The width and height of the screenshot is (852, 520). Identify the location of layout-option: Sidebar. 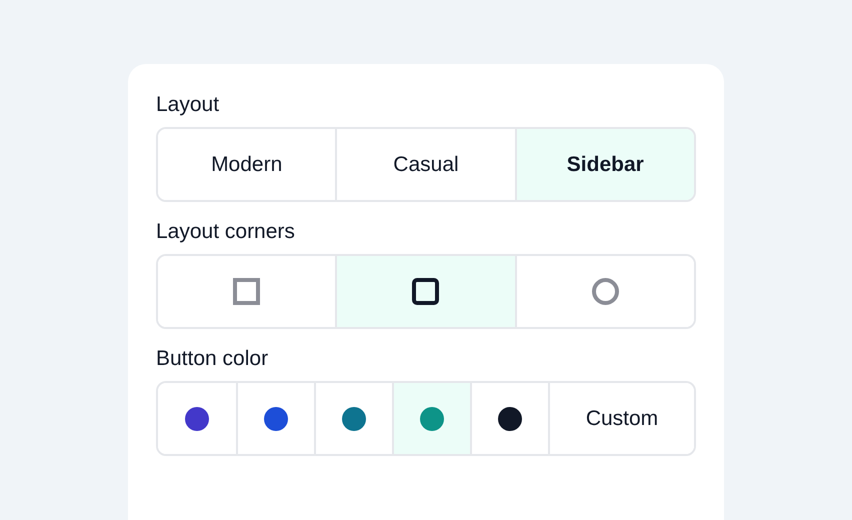
(604, 164).